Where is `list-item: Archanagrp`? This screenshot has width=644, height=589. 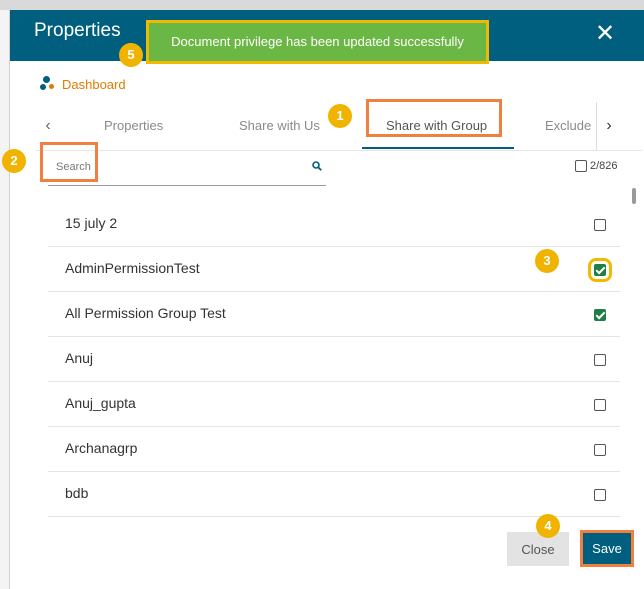
list-item: Archanagrp is located at coordinates (334, 449).